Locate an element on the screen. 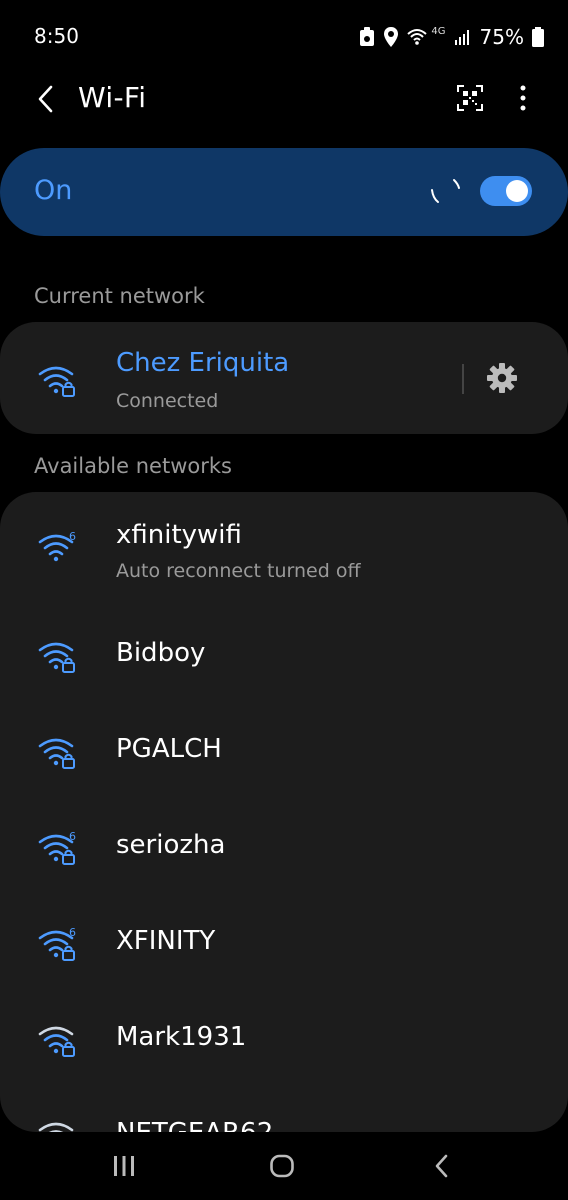  nav-back-icon is located at coordinates (441, 1166).